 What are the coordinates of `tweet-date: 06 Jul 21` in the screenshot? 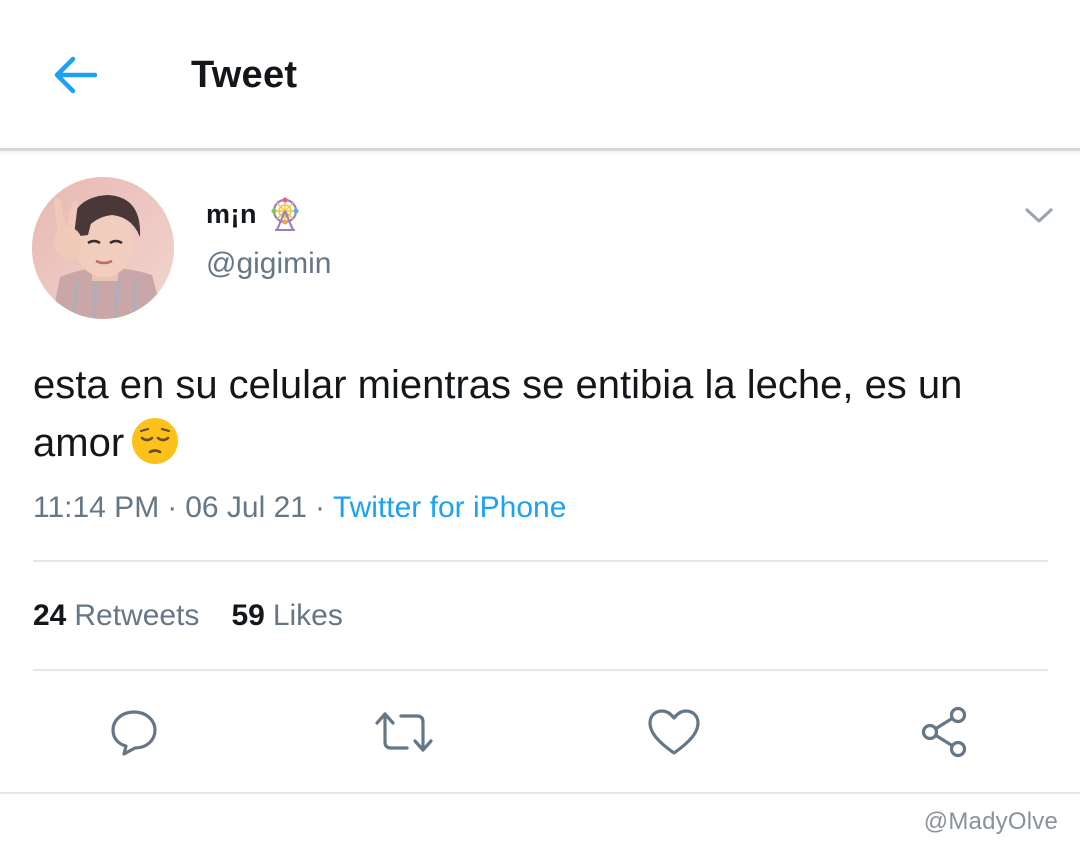 It's located at (246, 507).